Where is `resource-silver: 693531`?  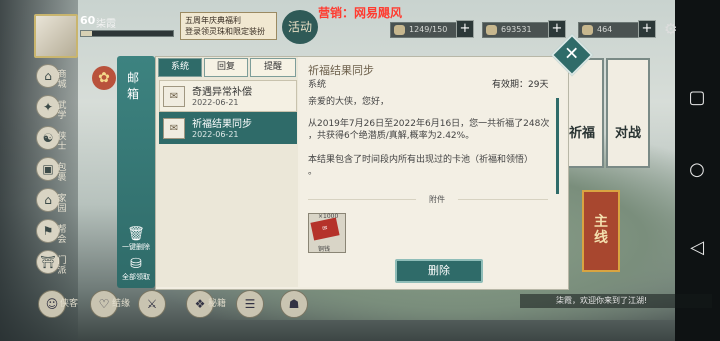 resource-silver: 693531 is located at coordinates (518, 30).